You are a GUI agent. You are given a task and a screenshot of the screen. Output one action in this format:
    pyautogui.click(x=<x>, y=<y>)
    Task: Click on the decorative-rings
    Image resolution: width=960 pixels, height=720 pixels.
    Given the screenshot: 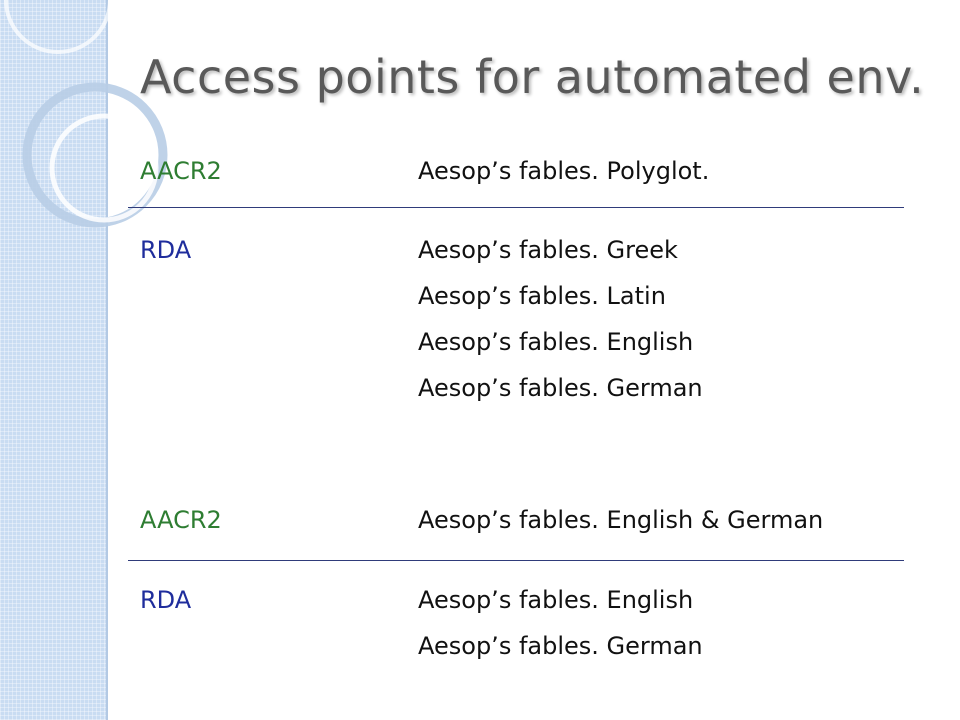 What is the action you would take?
    pyautogui.click(x=86, y=114)
    